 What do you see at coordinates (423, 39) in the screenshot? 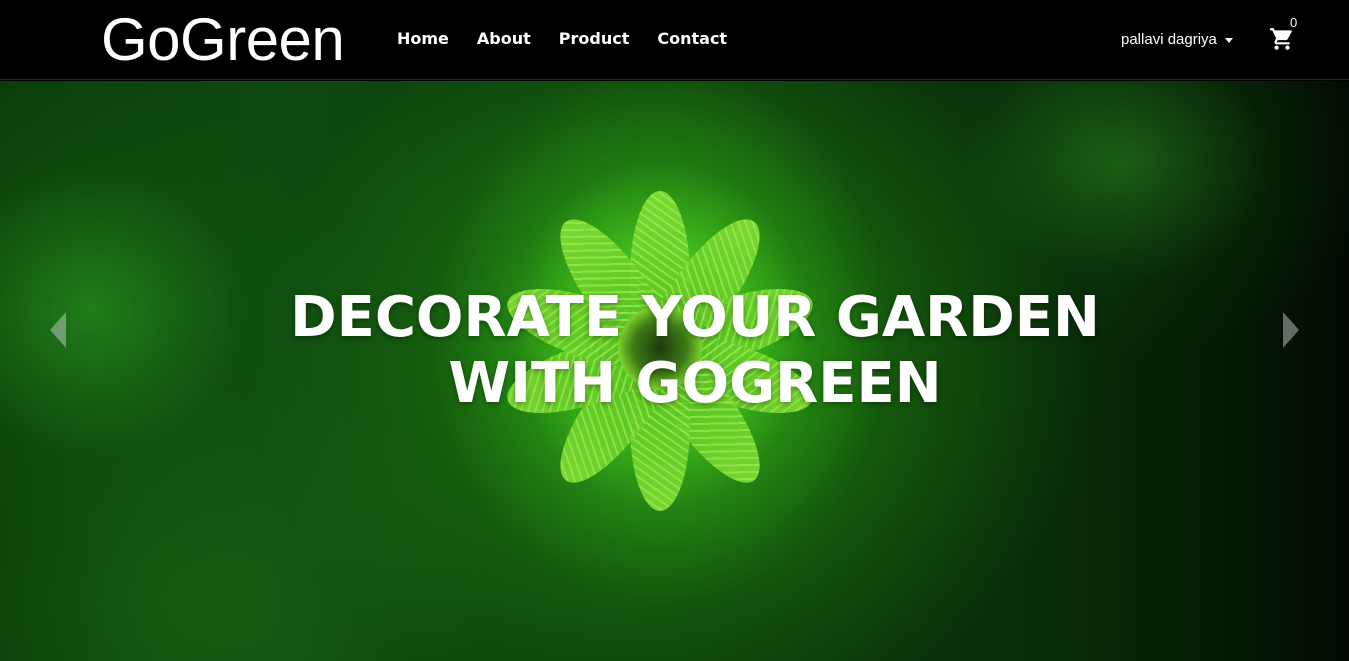
I see `nav-link-home: Home` at bounding box center [423, 39].